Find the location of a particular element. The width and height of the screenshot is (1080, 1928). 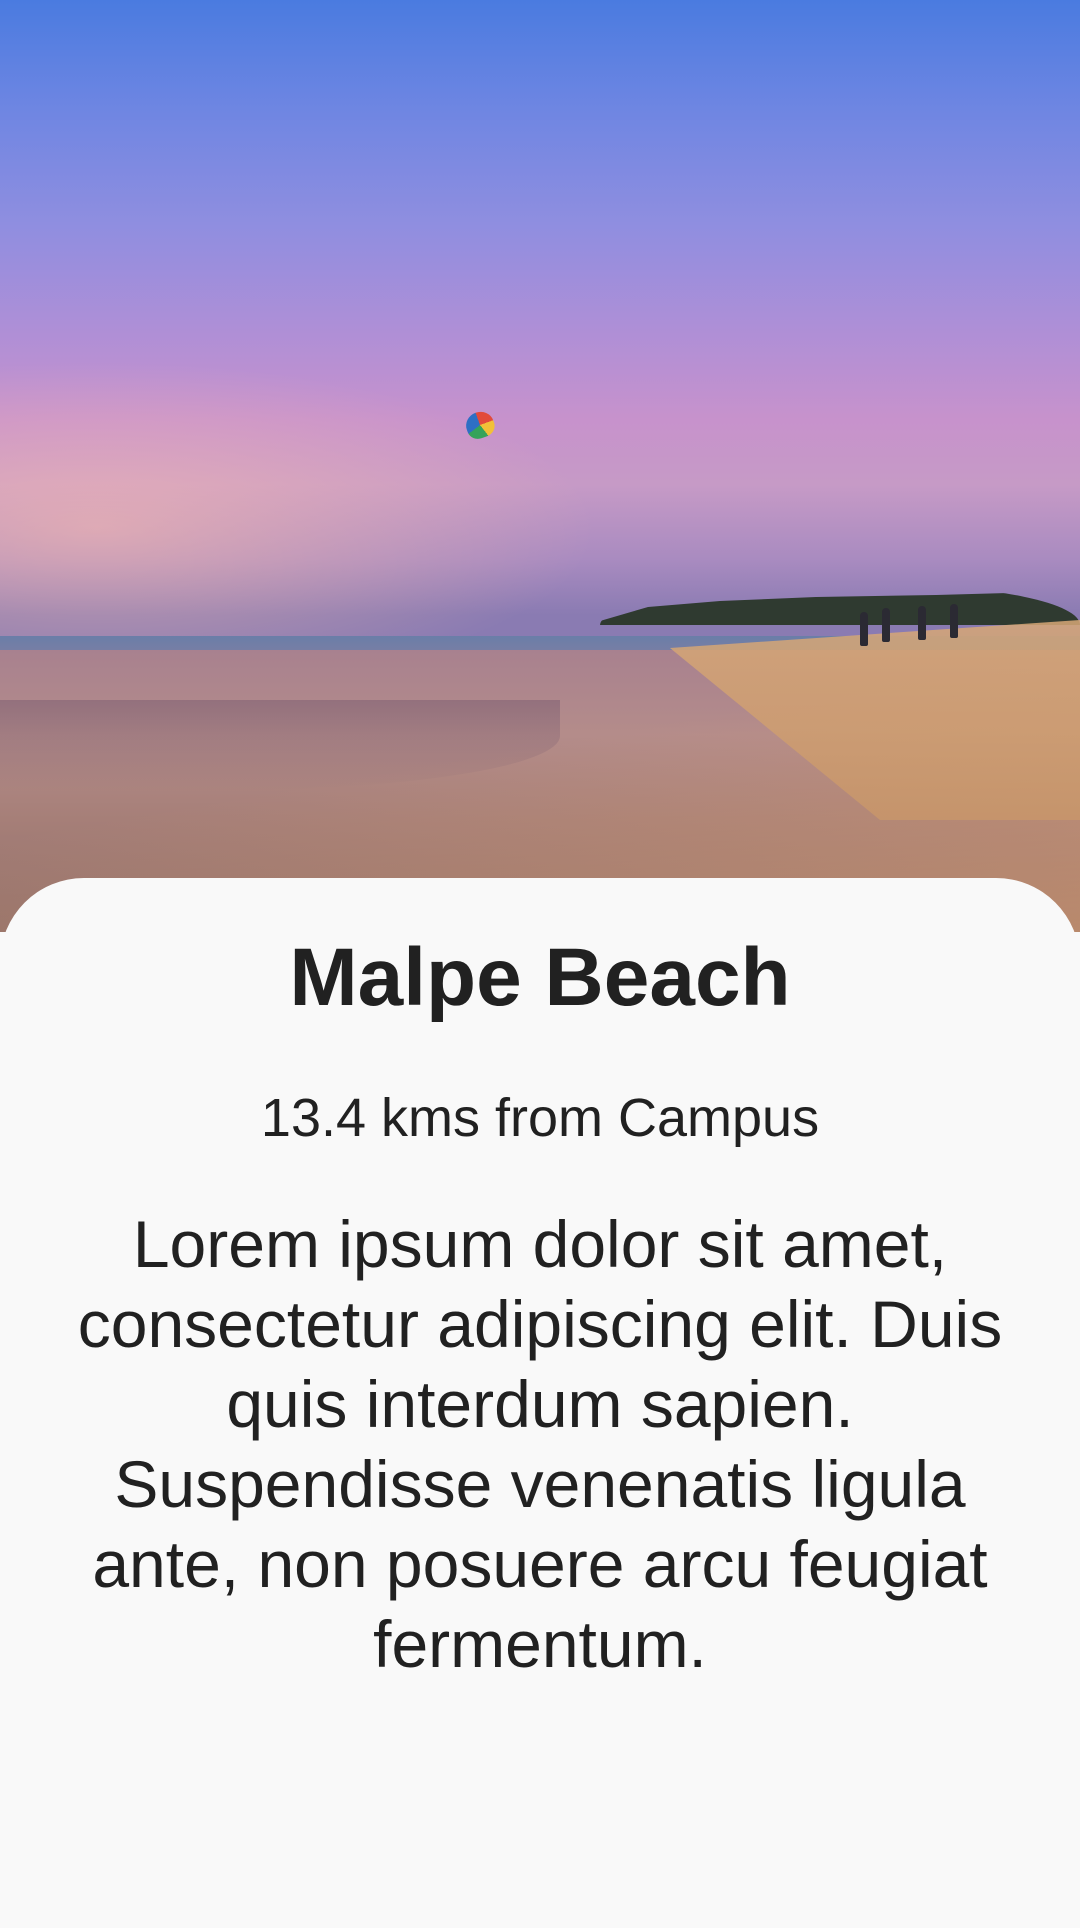

distance-text: 13.4 kms from Campus is located at coordinates (540, 1118).